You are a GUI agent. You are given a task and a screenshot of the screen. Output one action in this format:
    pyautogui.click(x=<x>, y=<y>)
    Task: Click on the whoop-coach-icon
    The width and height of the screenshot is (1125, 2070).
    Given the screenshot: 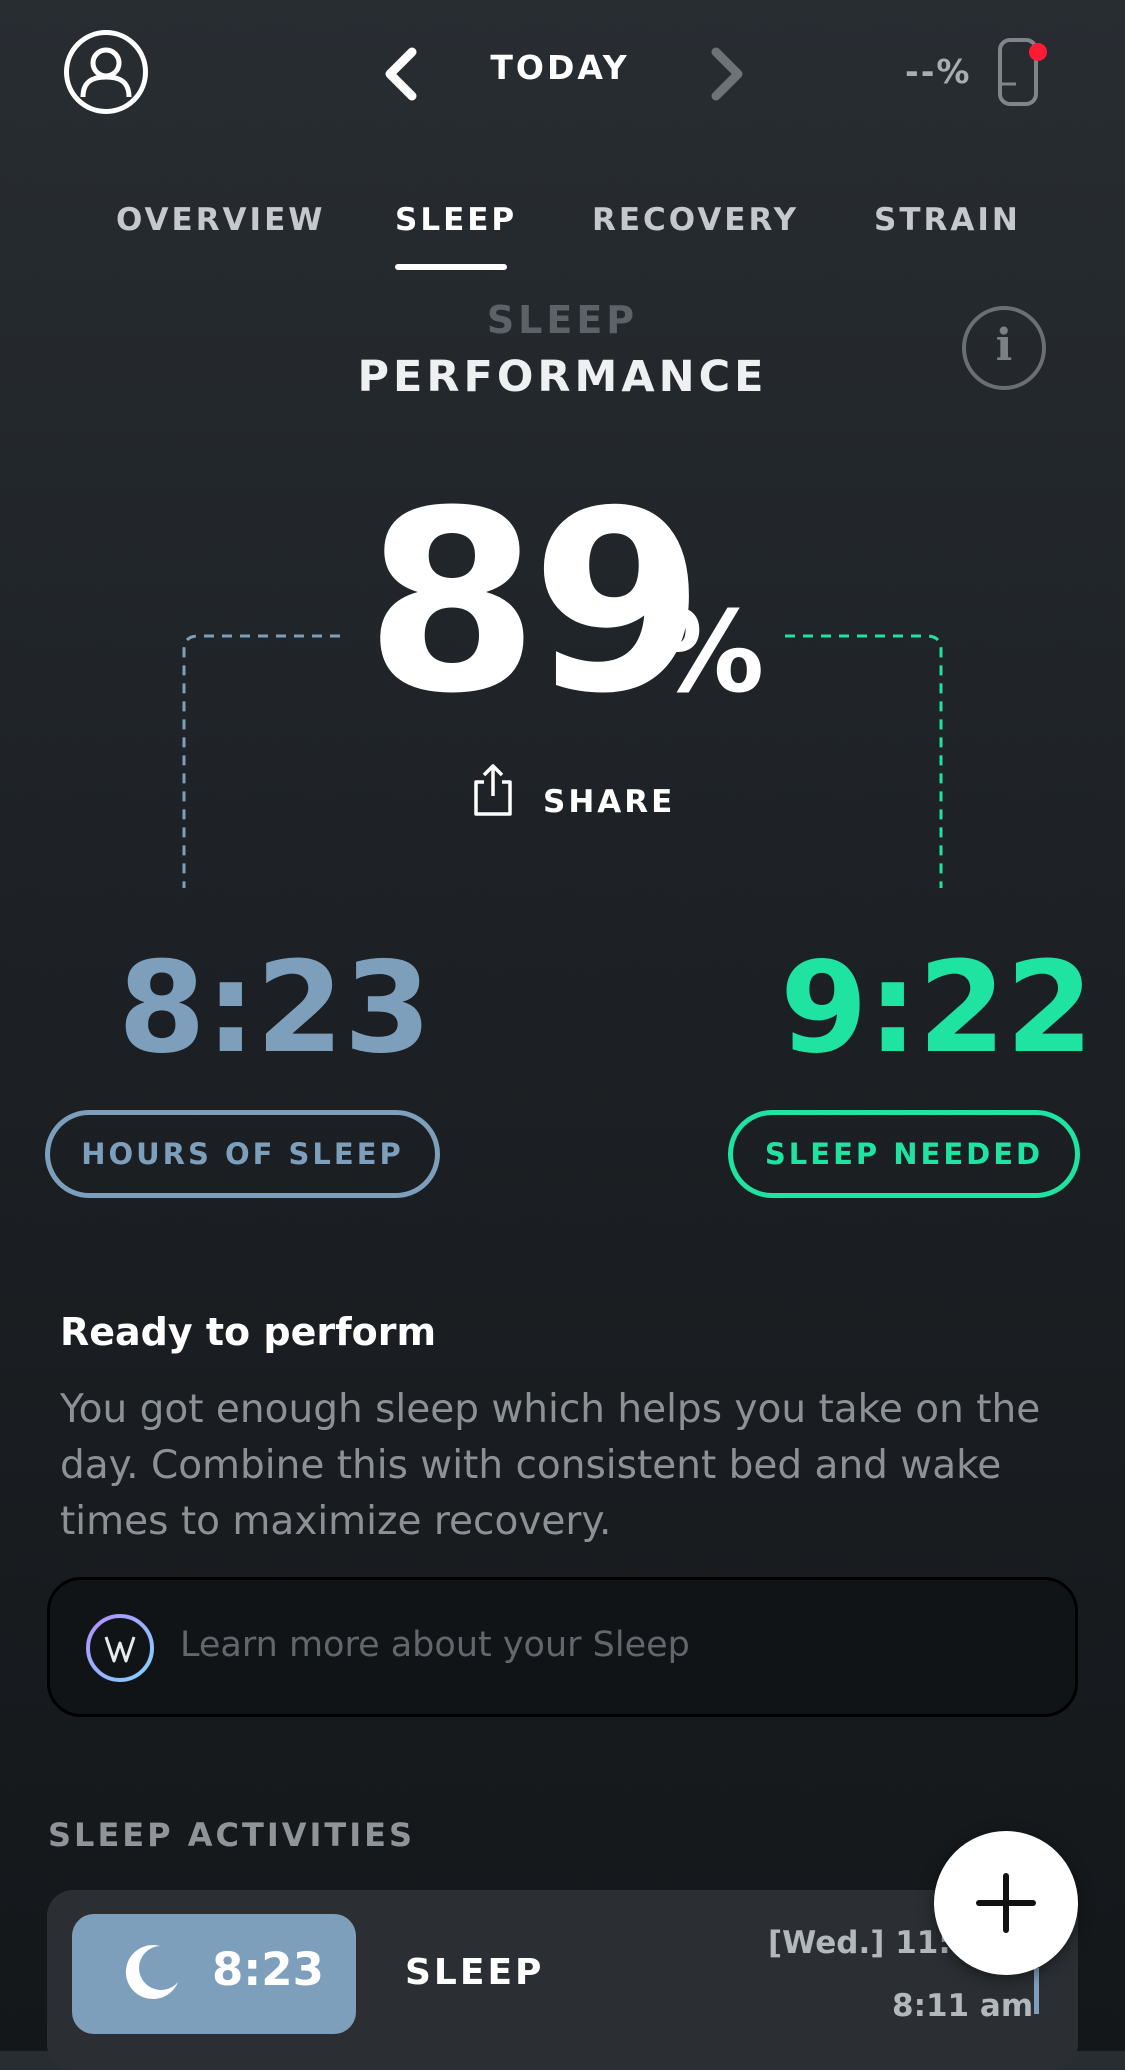 What is the action you would take?
    pyautogui.click(x=120, y=1648)
    